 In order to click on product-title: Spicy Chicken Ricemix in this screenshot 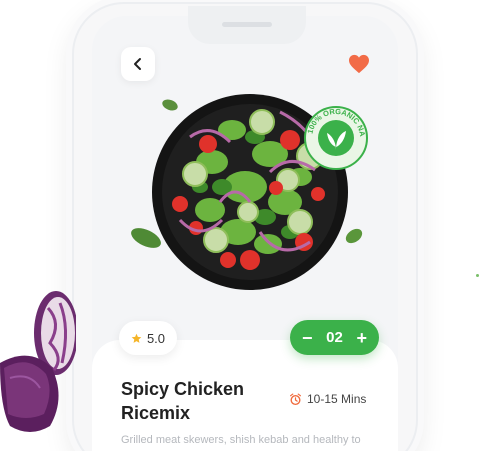, I will do `click(183, 401)`.